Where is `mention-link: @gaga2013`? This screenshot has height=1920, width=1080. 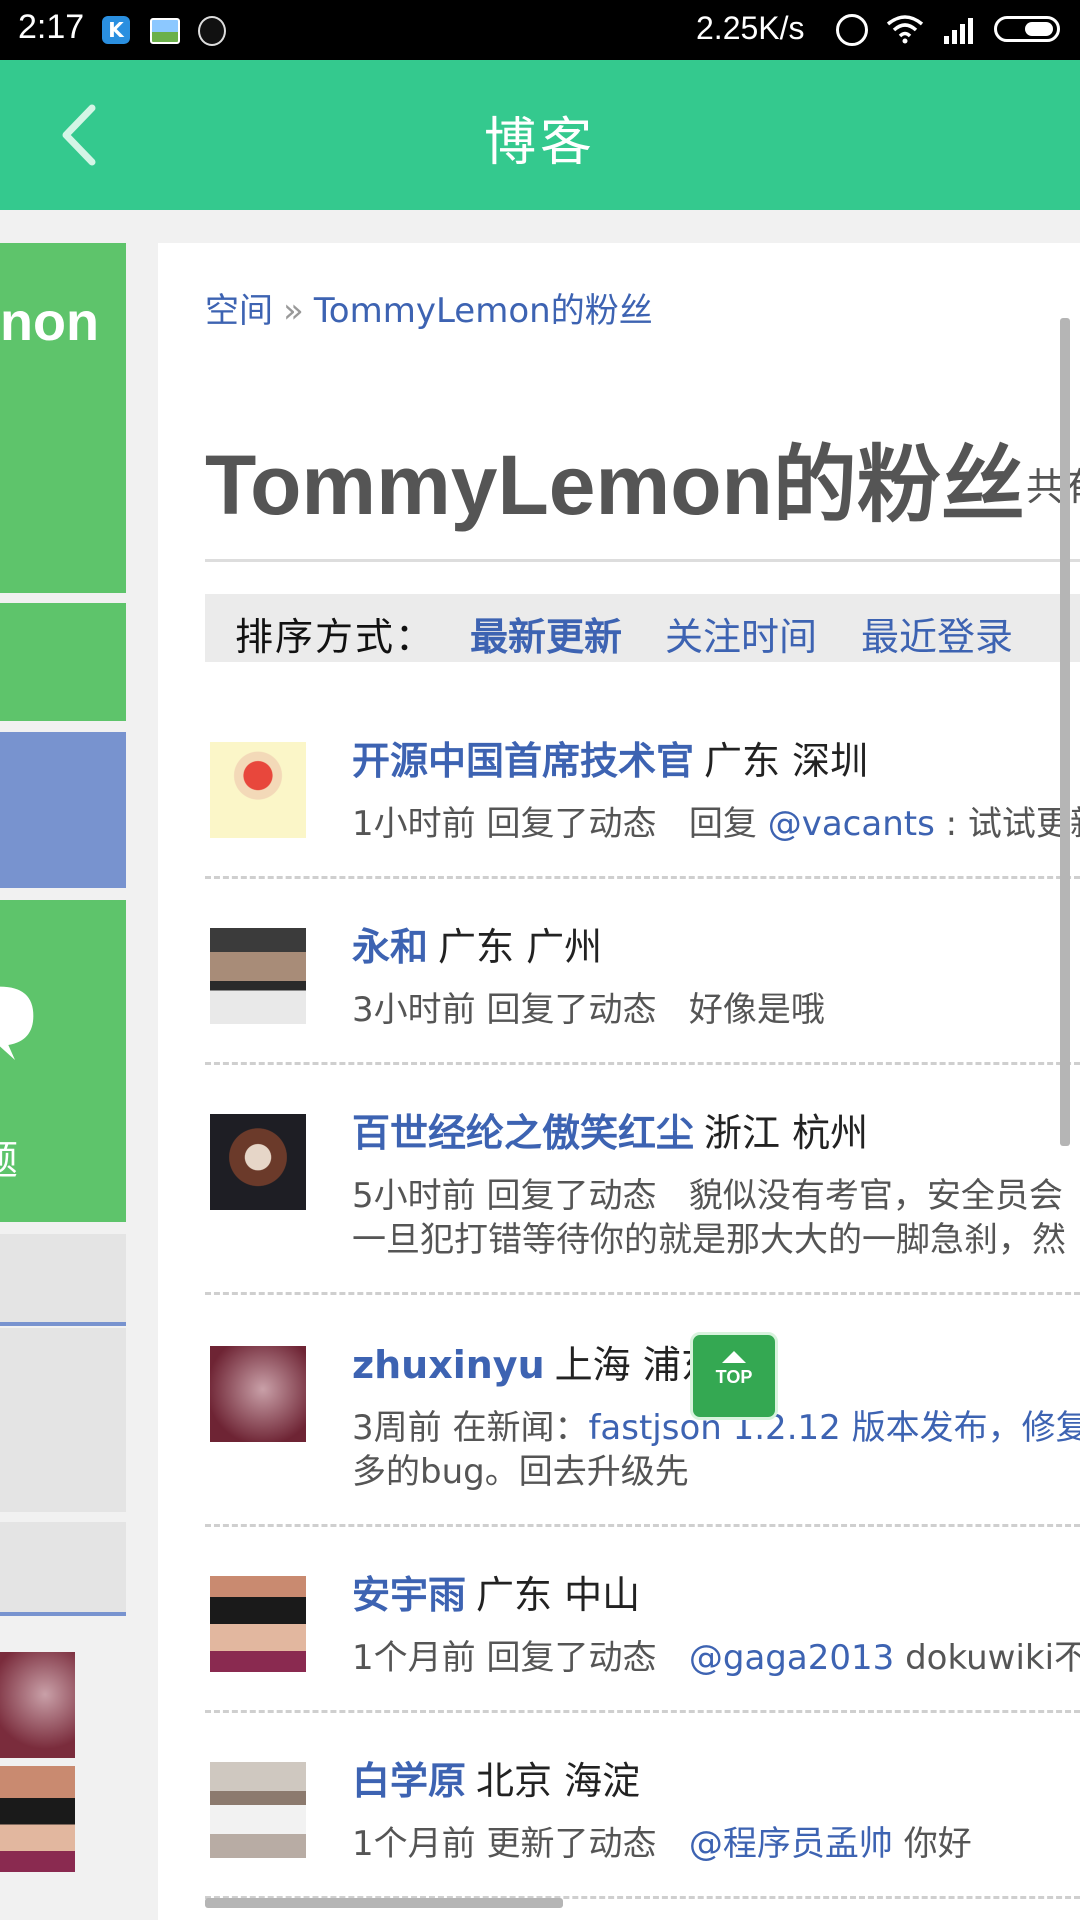 mention-link: @gaga2013 is located at coordinates (791, 1658).